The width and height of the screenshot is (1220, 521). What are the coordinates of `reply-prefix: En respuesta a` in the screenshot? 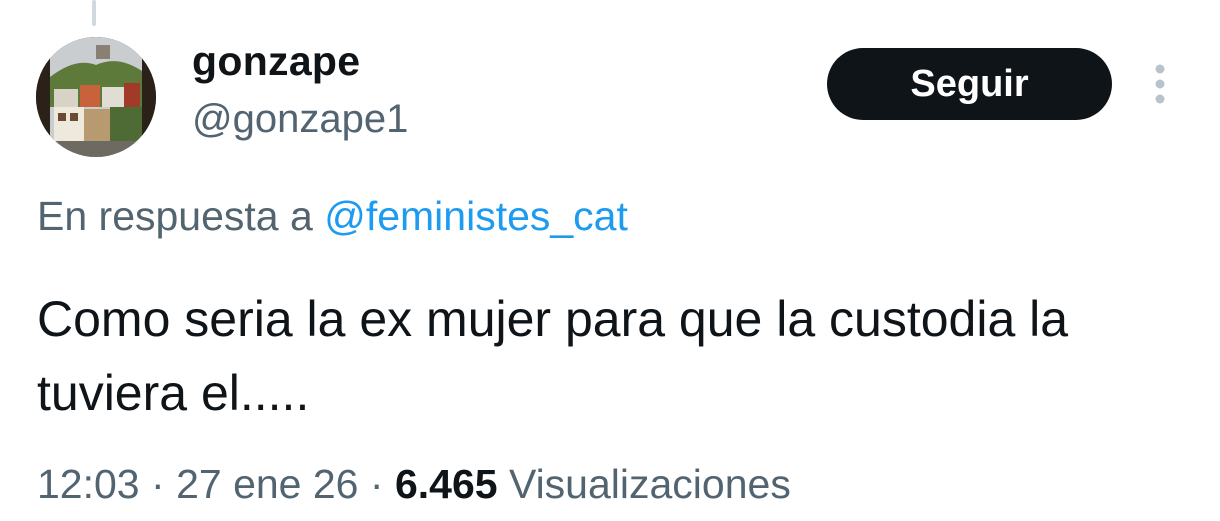 It's located at (175, 216).